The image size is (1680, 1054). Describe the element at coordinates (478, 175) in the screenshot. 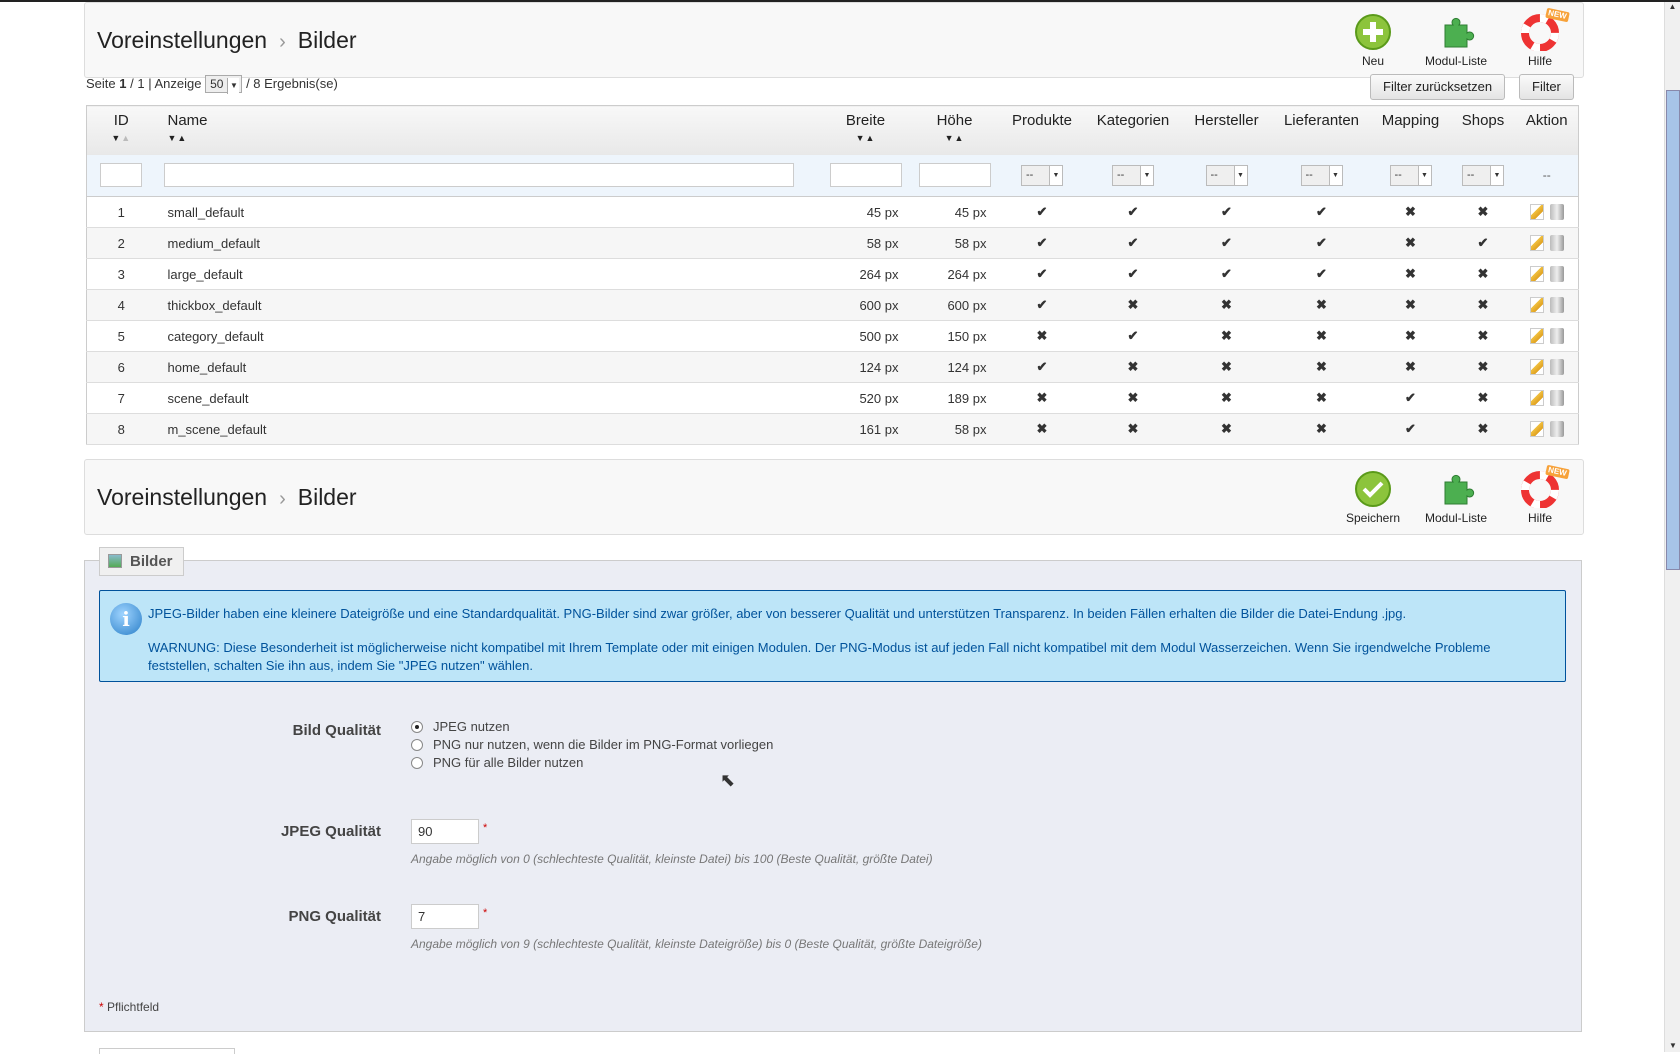

I see `filter-name-input` at that location.